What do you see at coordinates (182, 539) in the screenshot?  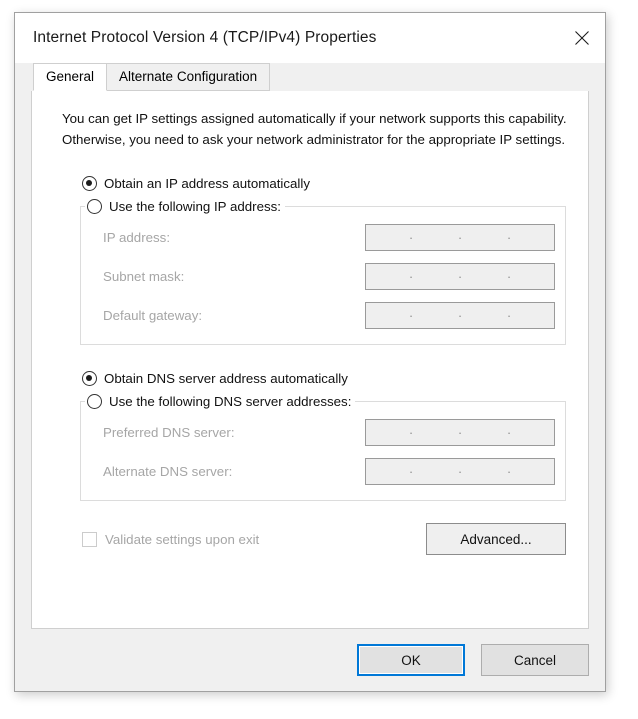 I see `validate-settings-label: Validate settings upon exit` at bounding box center [182, 539].